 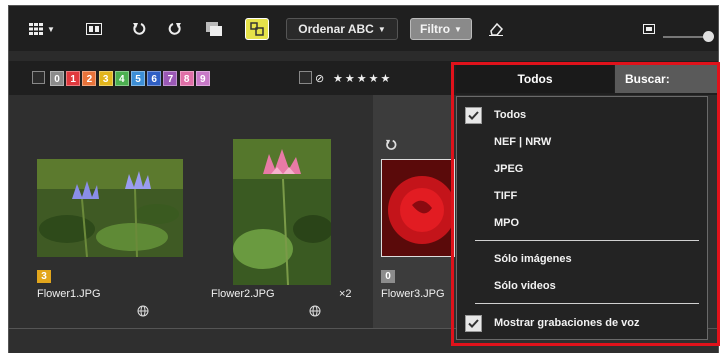 What do you see at coordinates (305, 77) in the screenshot?
I see `rating-filter-checkbox` at bounding box center [305, 77].